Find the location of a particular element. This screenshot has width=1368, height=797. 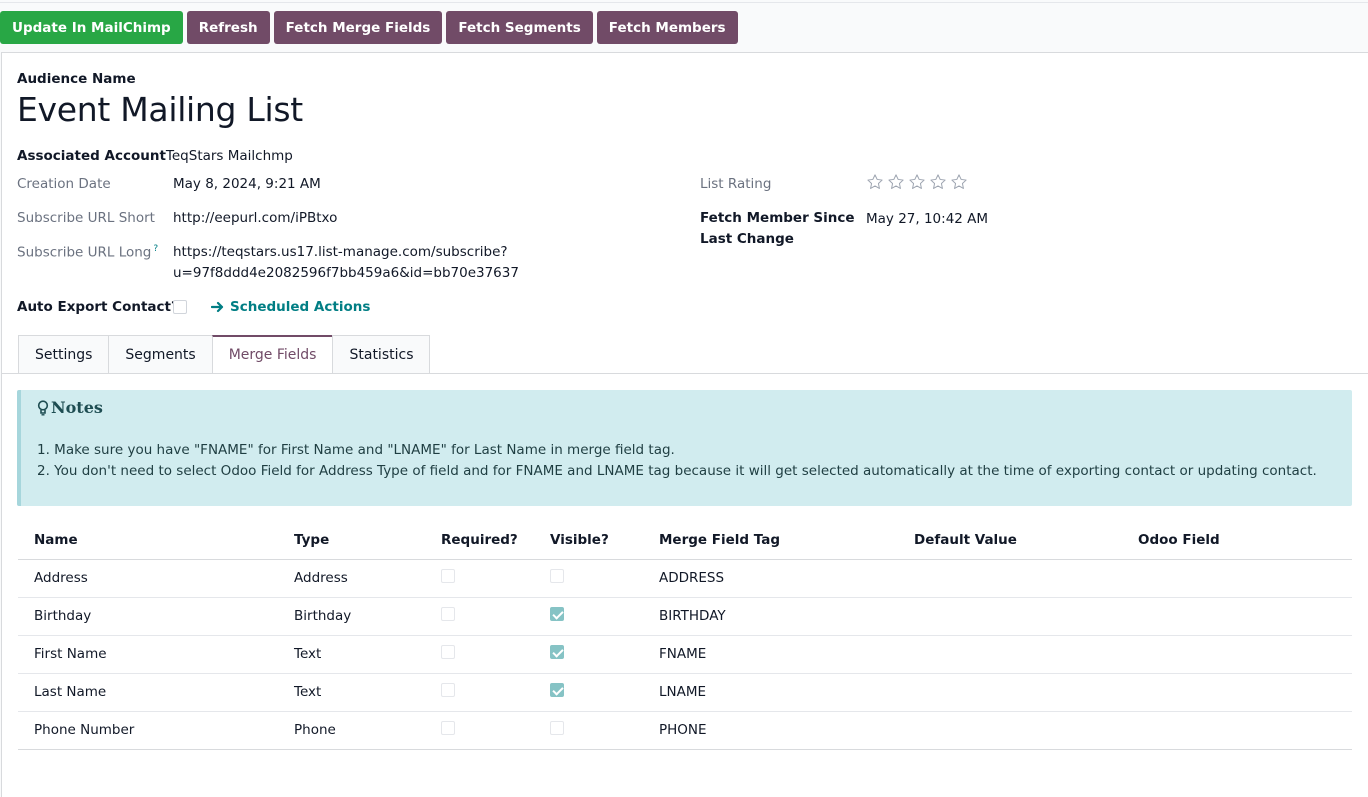

column-header-odoo-field: Odoo Field is located at coordinates (1237, 540).